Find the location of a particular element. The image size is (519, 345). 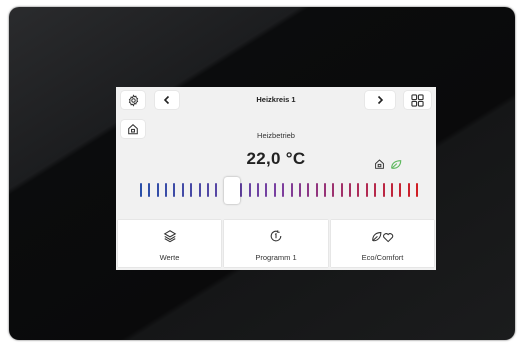

temperature-slider-knob is located at coordinates (232, 190).